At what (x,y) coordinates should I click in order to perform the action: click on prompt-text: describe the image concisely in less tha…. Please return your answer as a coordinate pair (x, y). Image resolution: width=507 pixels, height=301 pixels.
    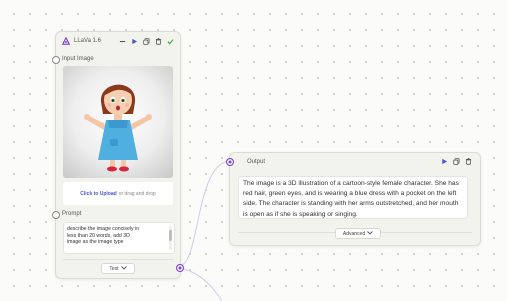
    Looking at the image, I should click on (103, 236).